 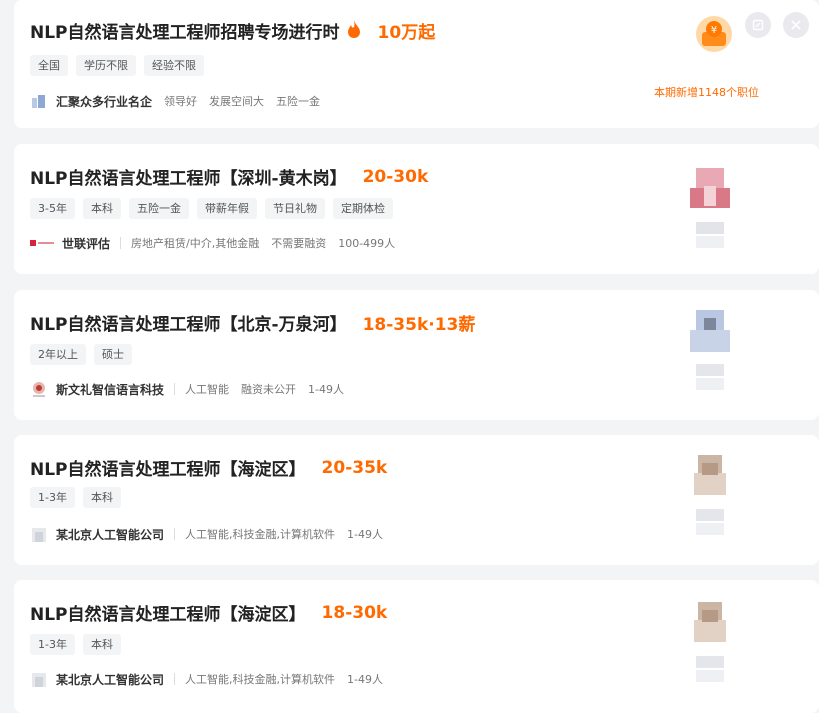 I want to click on edit-icon, so click(x=758, y=25).